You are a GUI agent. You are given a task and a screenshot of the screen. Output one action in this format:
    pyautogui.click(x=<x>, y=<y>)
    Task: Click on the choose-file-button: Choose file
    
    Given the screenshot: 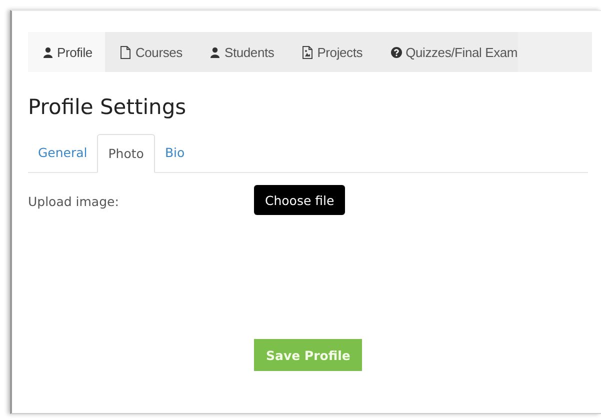 What is the action you would take?
    pyautogui.click(x=300, y=200)
    